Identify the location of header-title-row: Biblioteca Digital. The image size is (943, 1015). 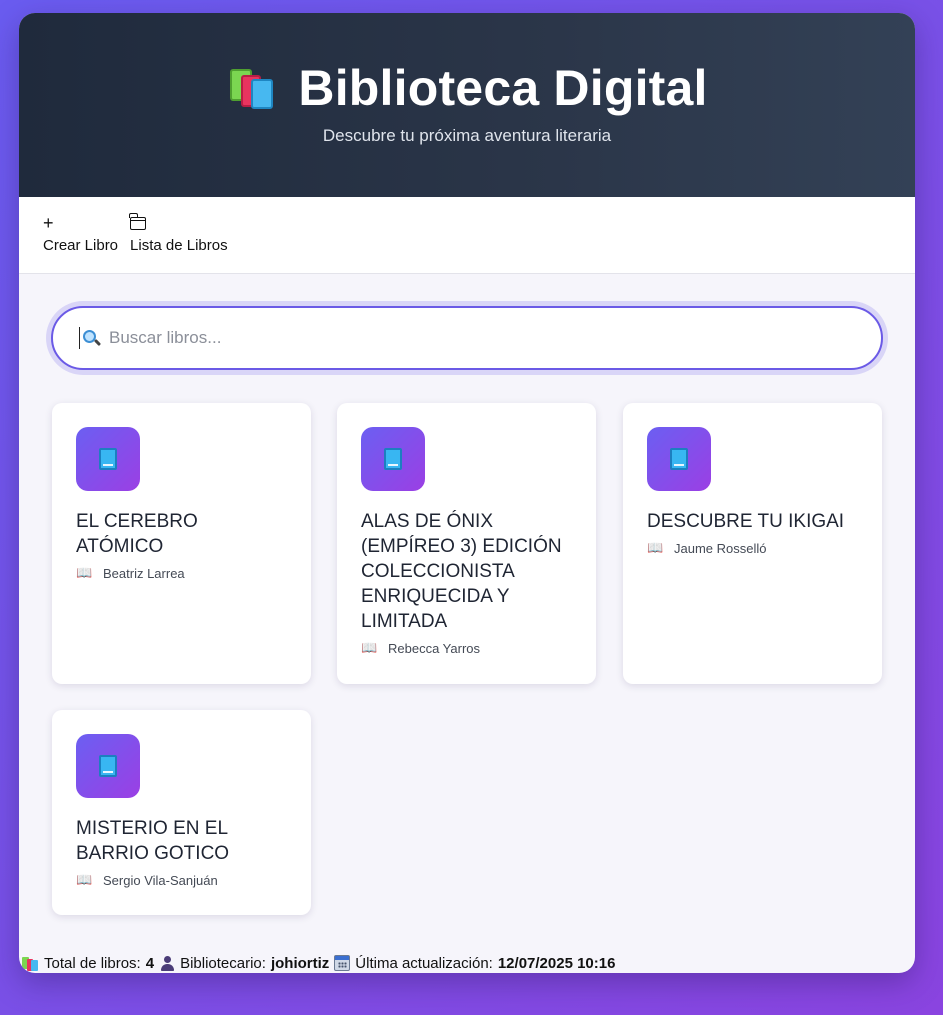
(467, 88).